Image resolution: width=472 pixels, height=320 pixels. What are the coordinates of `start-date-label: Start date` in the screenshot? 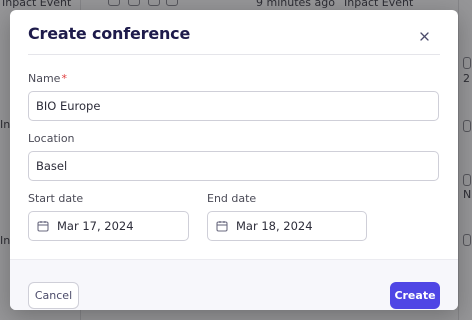 It's located at (56, 198).